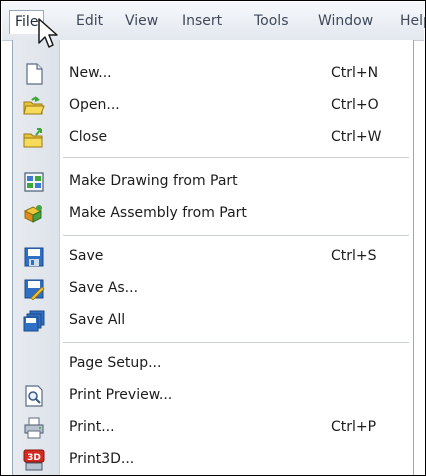 The height and width of the screenshot is (476, 426). I want to click on menu-item-open: Open... Ctrl+O, so click(213, 105).